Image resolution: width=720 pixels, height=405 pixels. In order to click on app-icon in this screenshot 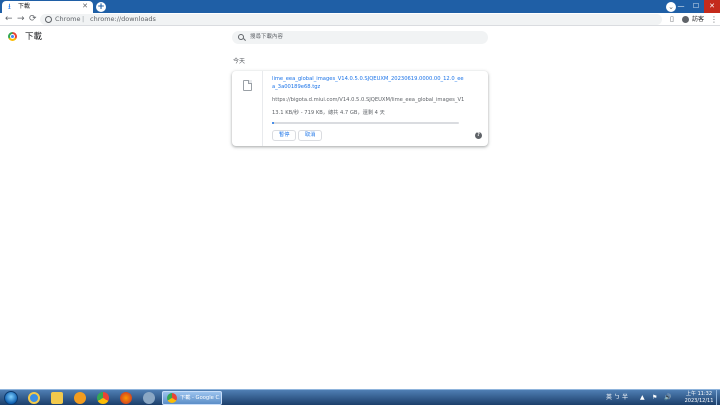, I will do `click(149, 398)`.